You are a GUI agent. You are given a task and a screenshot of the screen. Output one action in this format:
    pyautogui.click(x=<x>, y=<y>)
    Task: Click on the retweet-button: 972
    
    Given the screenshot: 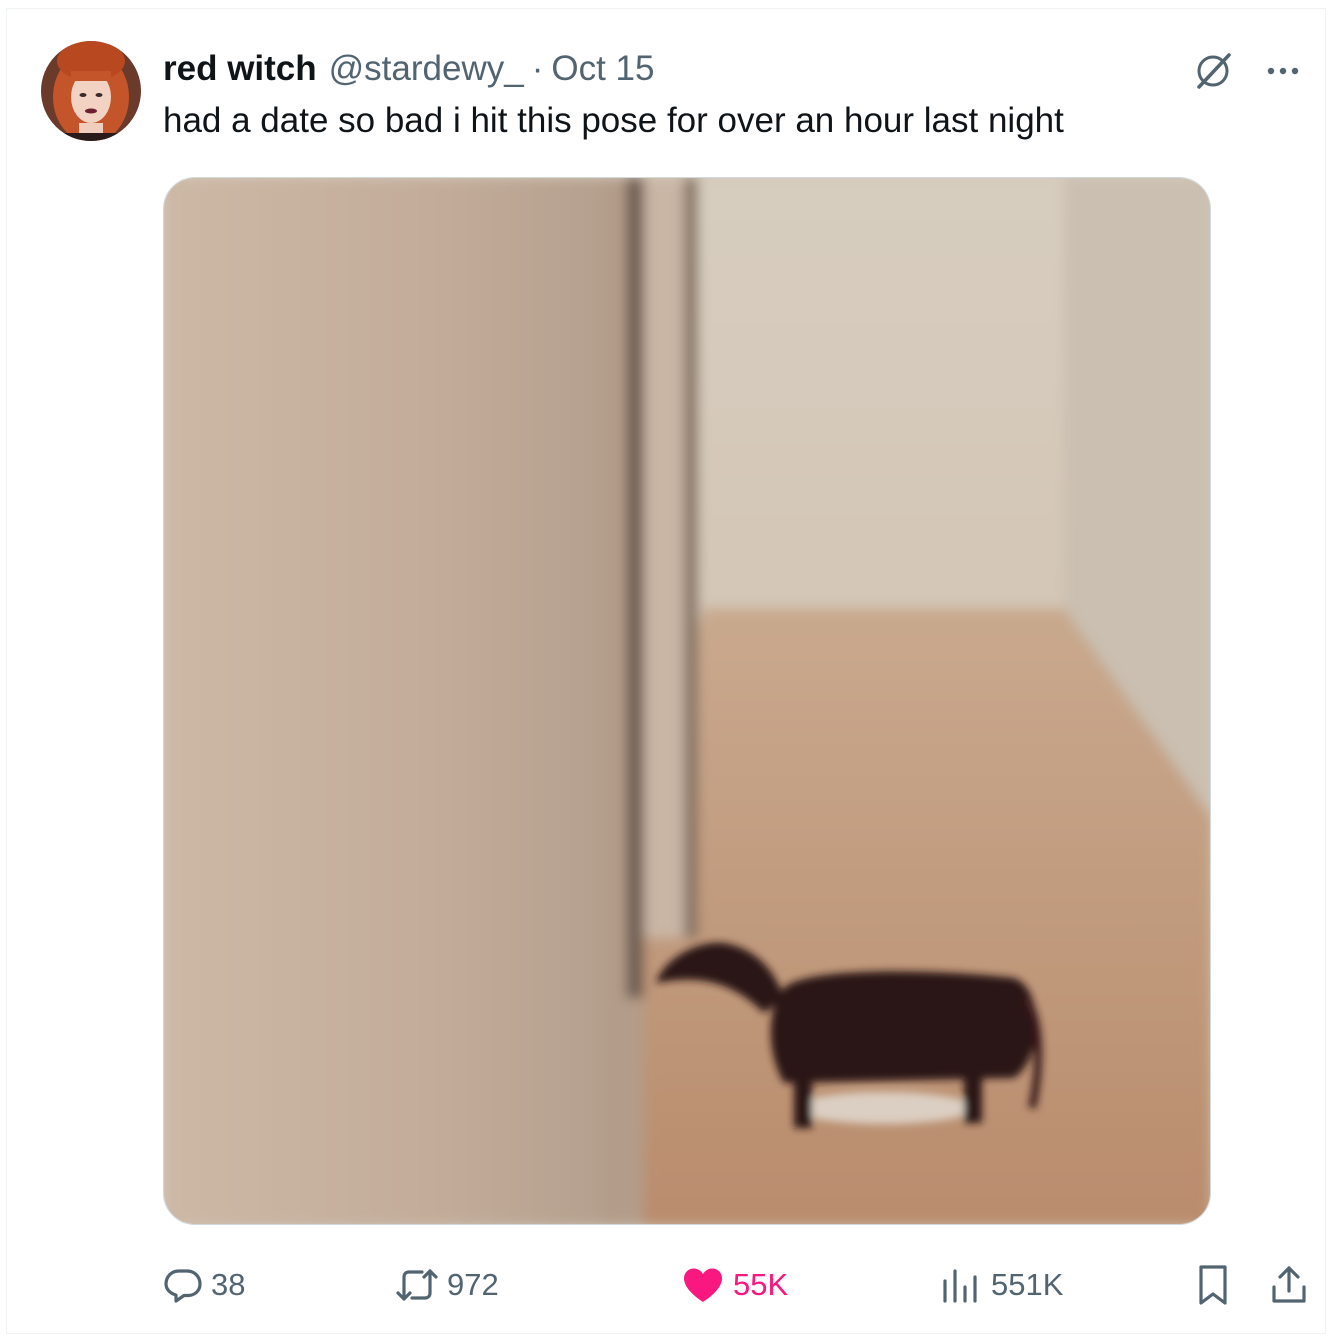 What is the action you would take?
    pyautogui.click(x=447, y=1285)
    